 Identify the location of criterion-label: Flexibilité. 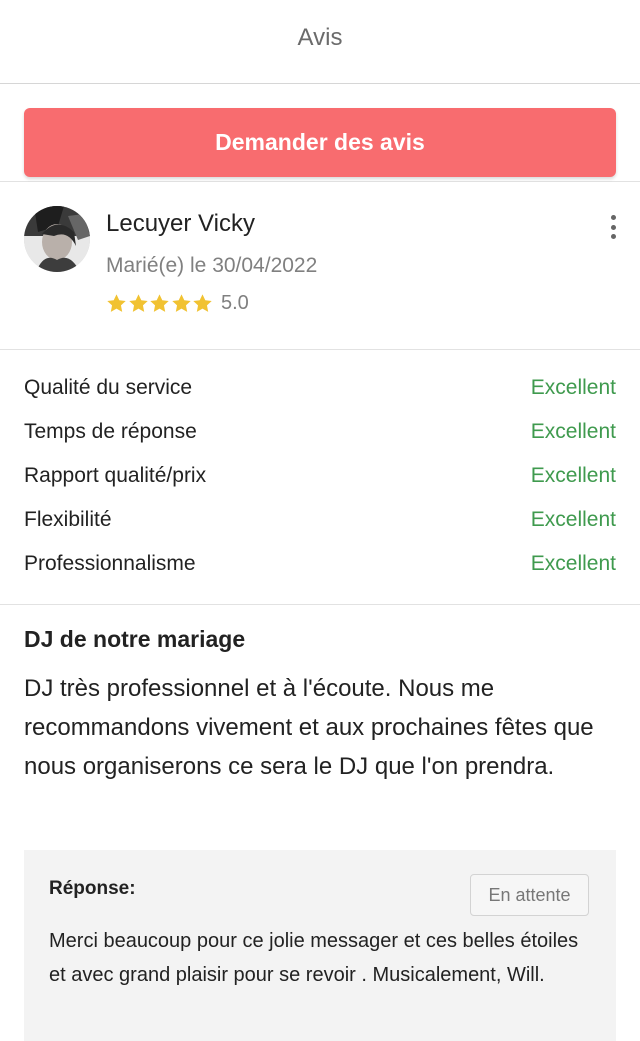
(68, 519).